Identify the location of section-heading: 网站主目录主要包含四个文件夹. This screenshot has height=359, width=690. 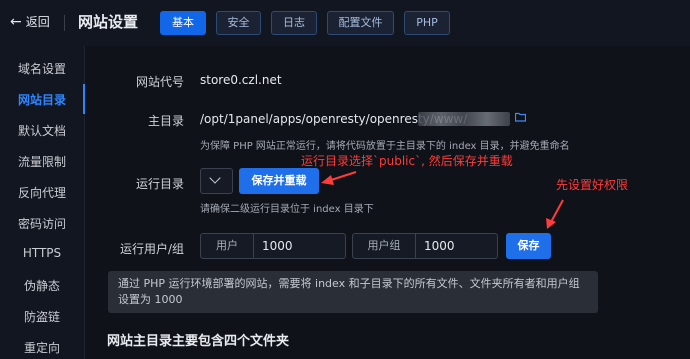
(198, 341).